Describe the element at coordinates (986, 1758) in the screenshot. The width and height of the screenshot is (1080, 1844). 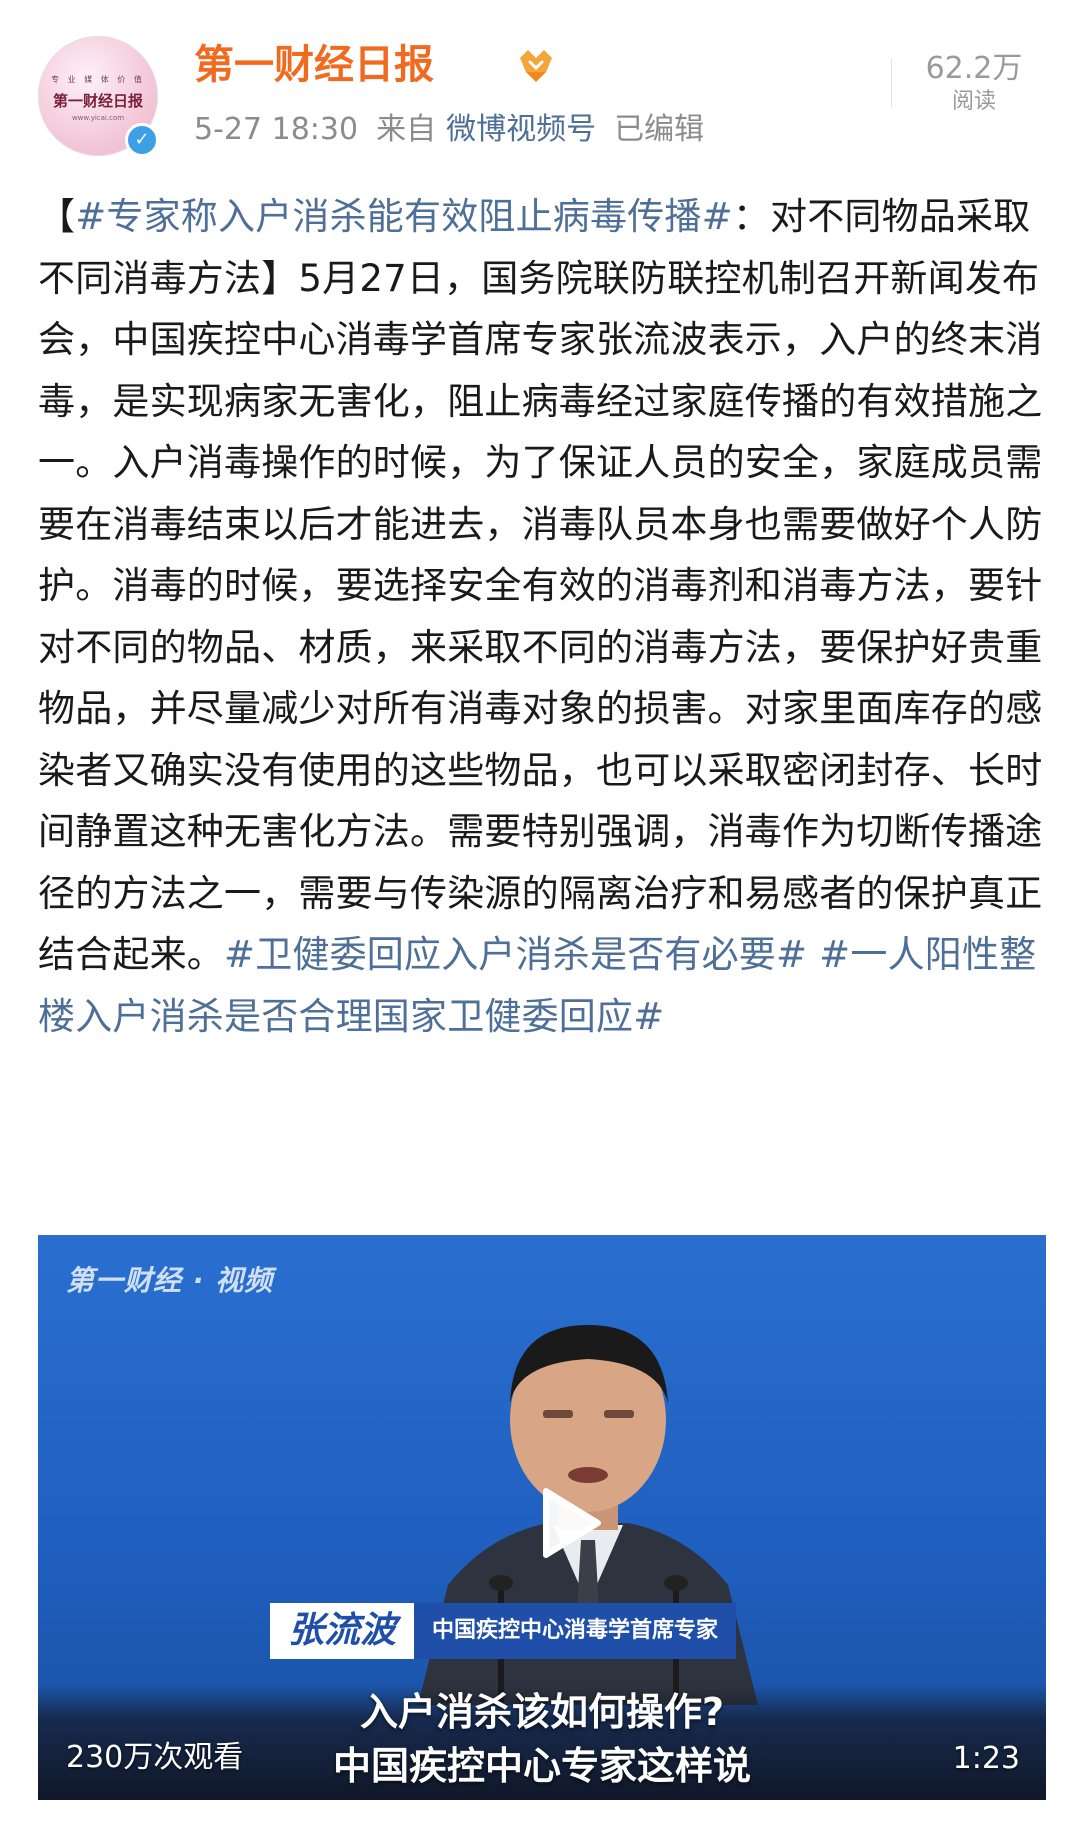
I see `video-duration: 1:23` at that location.